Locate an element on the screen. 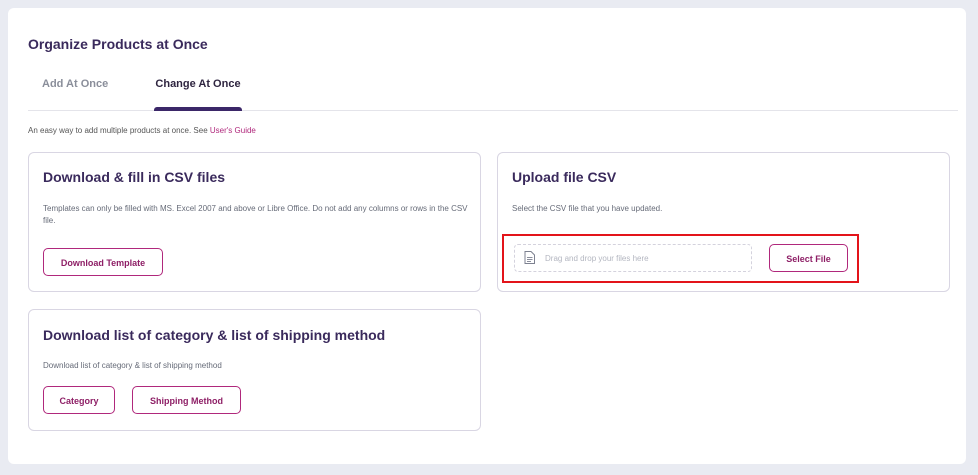 The image size is (978, 475). download-csv-title: Download & fill in CSV files is located at coordinates (134, 177).